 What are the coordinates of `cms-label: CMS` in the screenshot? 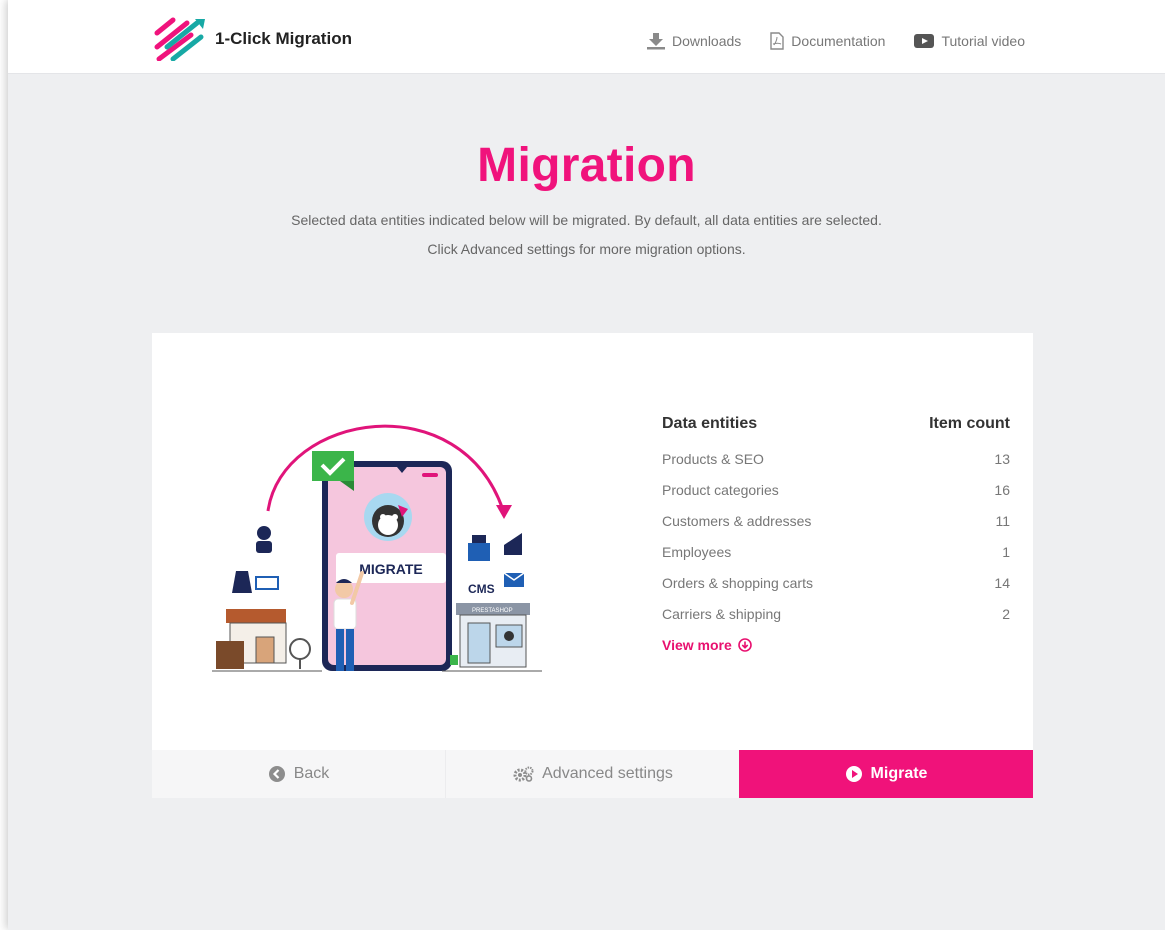 It's located at (481, 589).